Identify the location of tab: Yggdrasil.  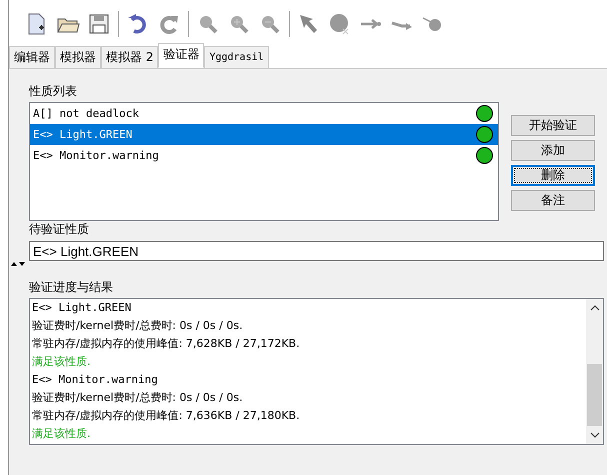
(236, 57).